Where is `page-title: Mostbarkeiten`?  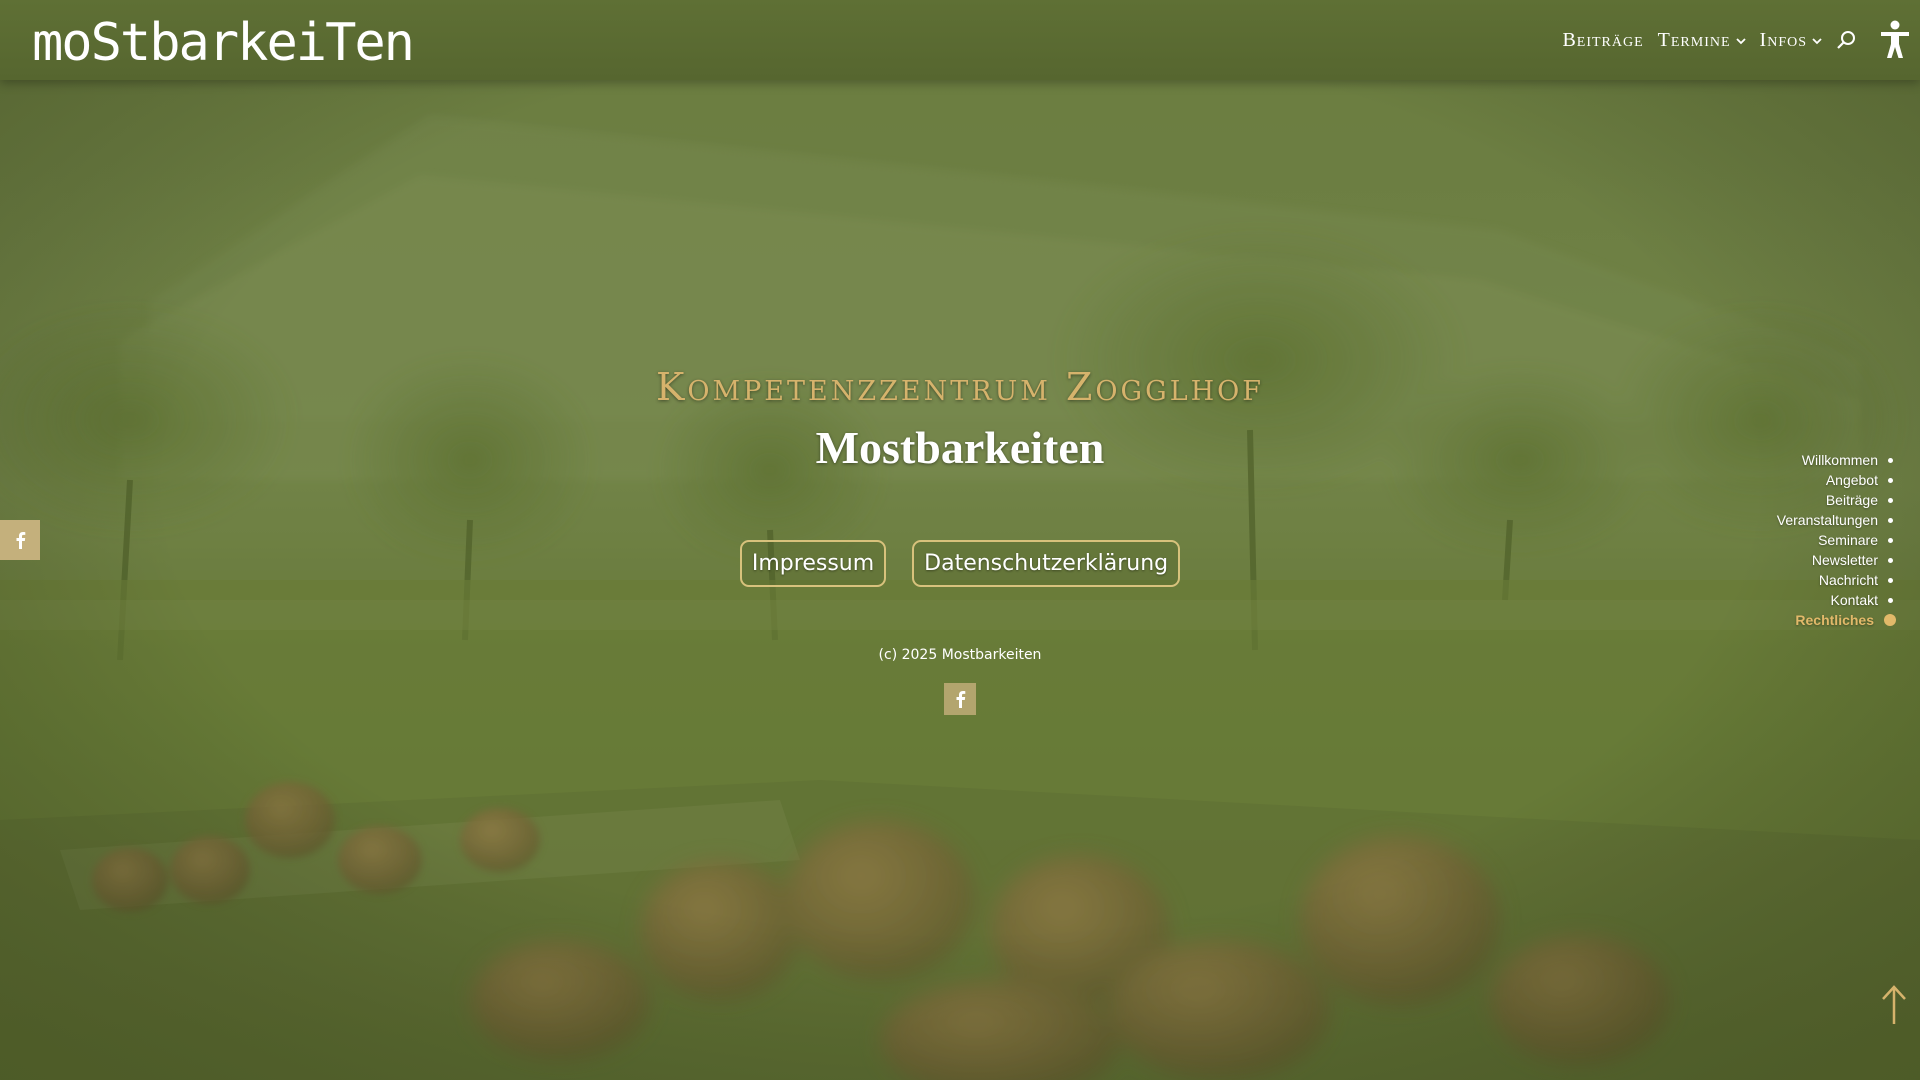 page-title: Mostbarkeiten is located at coordinates (960, 447).